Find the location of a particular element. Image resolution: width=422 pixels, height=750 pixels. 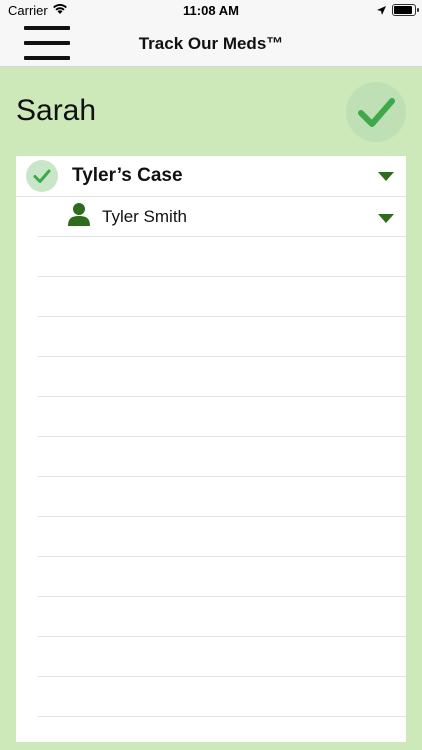

group-checkmark-icon is located at coordinates (42, 176).